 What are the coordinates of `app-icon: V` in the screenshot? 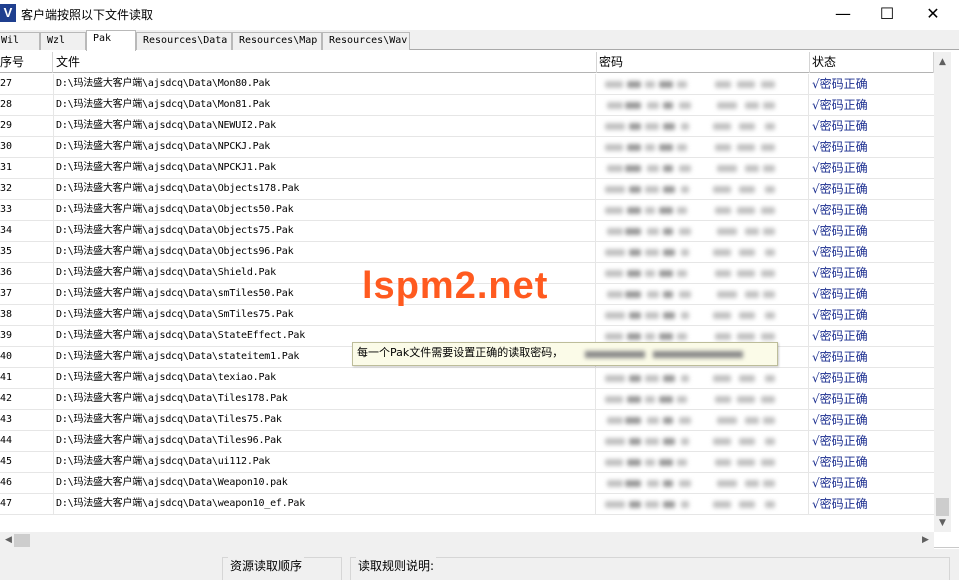 It's located at (8, 13).